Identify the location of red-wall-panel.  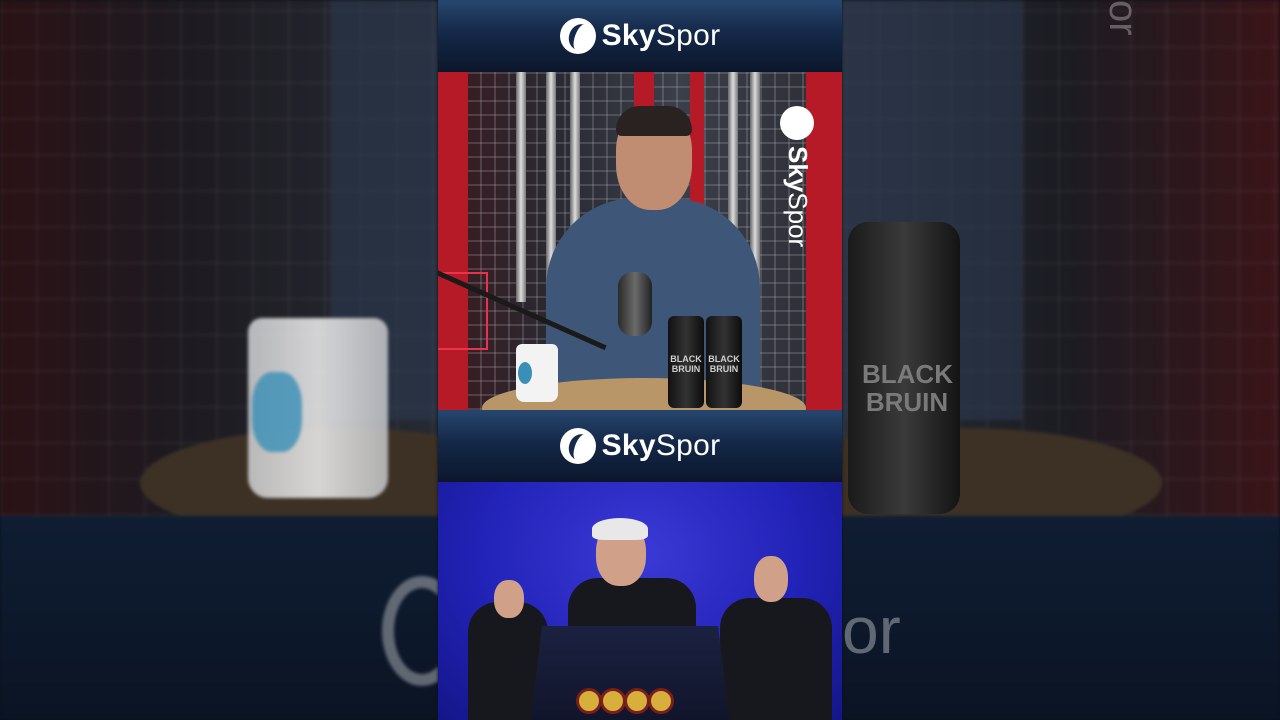
(453, 241).